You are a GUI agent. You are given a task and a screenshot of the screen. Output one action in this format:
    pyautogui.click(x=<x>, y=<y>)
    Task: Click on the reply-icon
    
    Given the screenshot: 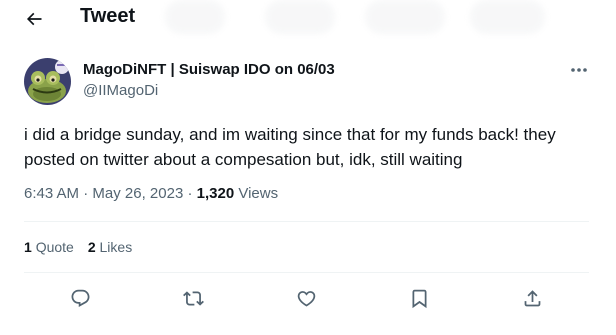 What is the action you would take?
    pyautogui.click(x=80, y=298)
    